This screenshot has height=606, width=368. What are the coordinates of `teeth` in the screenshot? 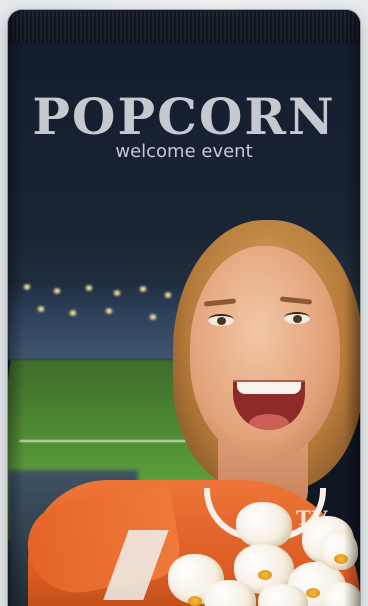 It's located at (269, 388).